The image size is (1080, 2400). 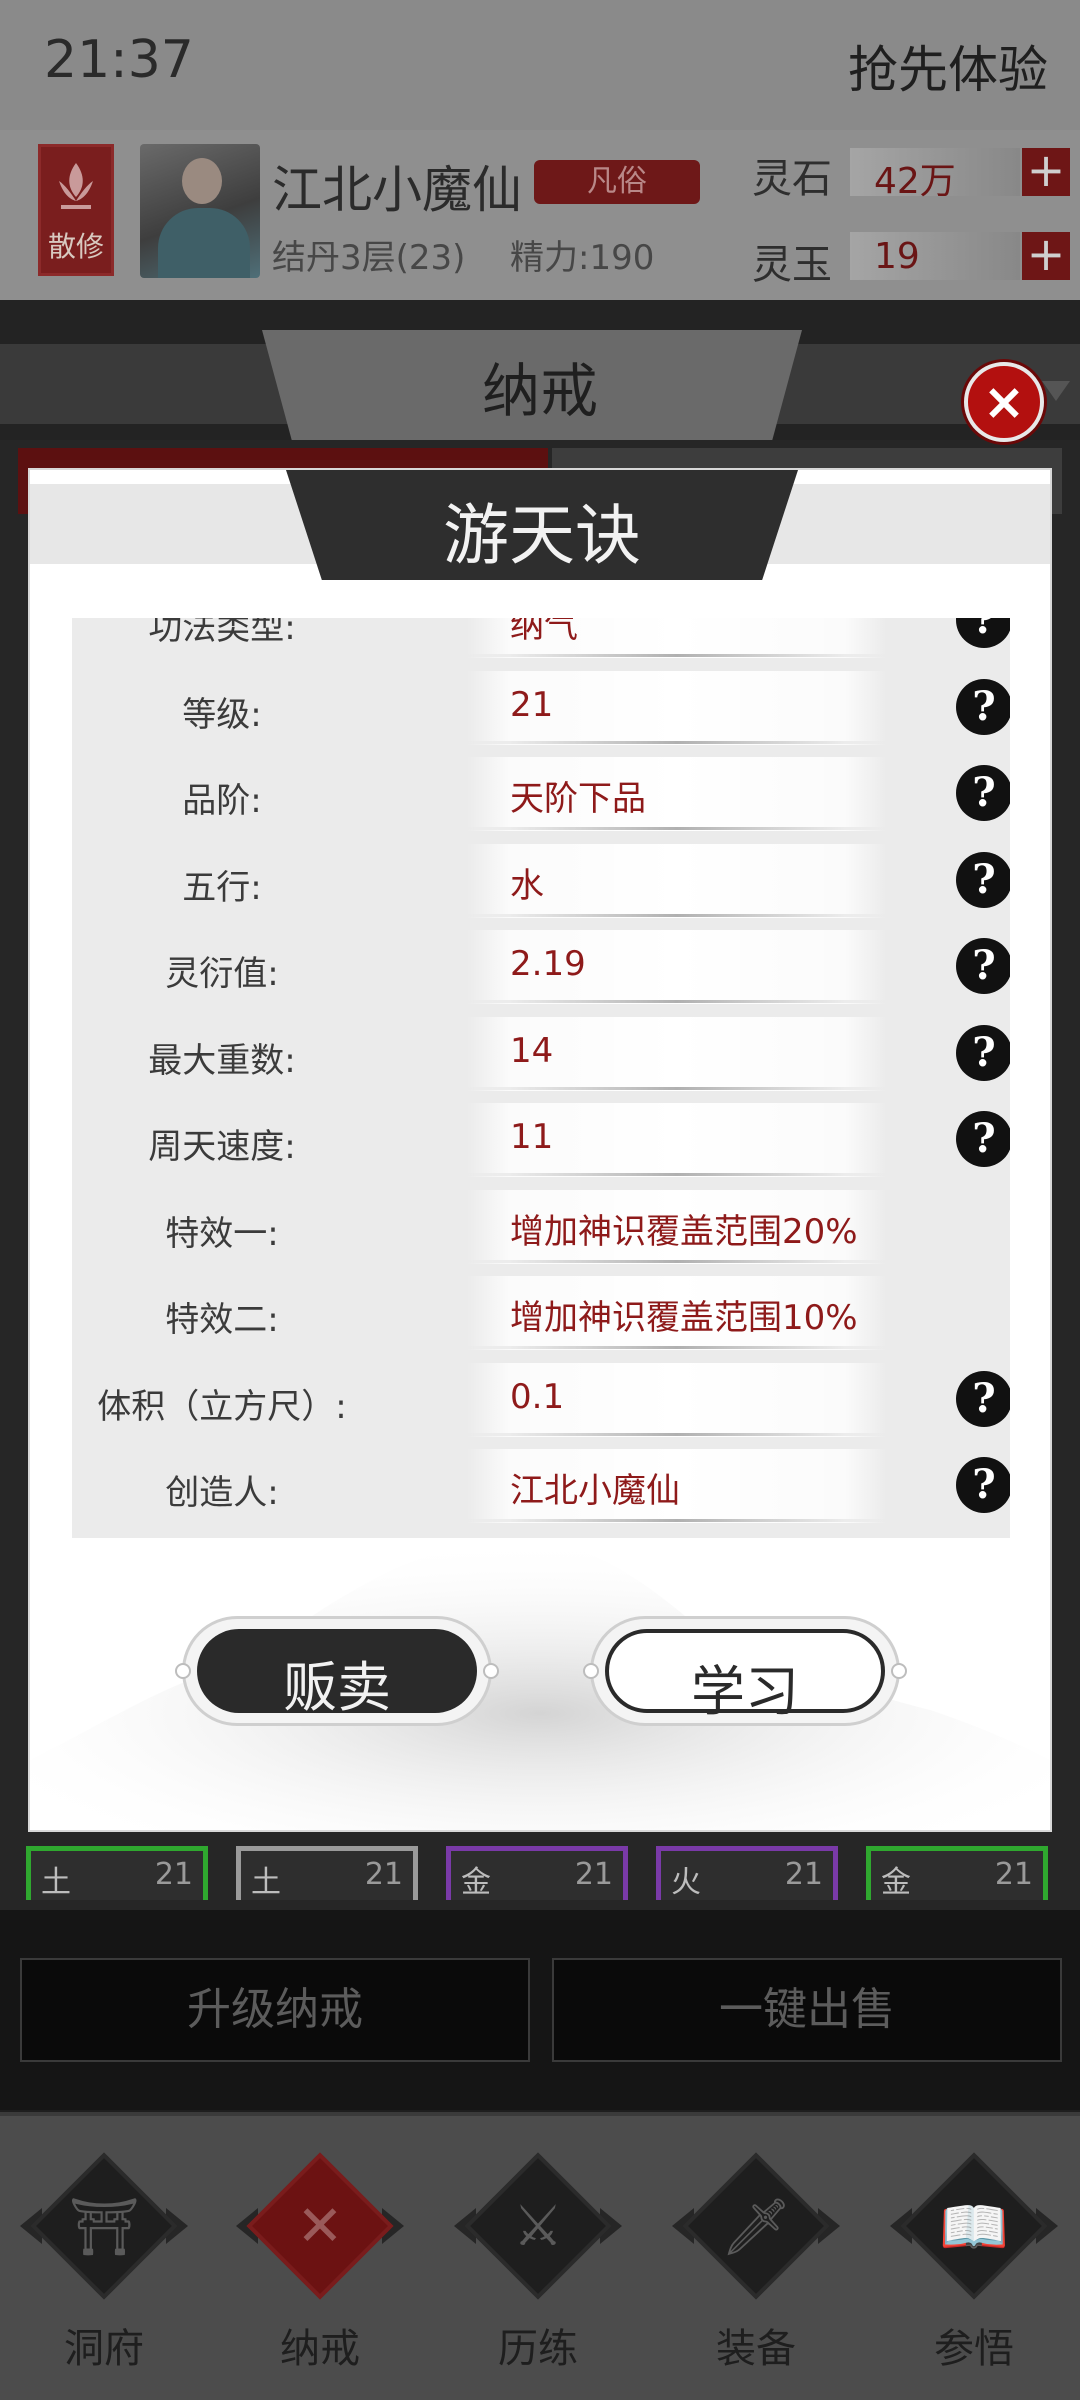 What do you see at coordinates (540, 65) in the screenshot?
I see `status-bar: 21:37 抢先体验` at bounding box center [540, 65].